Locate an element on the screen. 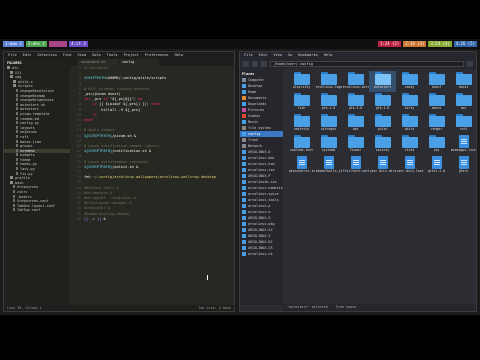 This screenshot has width=480, height=360. file-item: gtk-3.0 is located at coordinates (355, 102).